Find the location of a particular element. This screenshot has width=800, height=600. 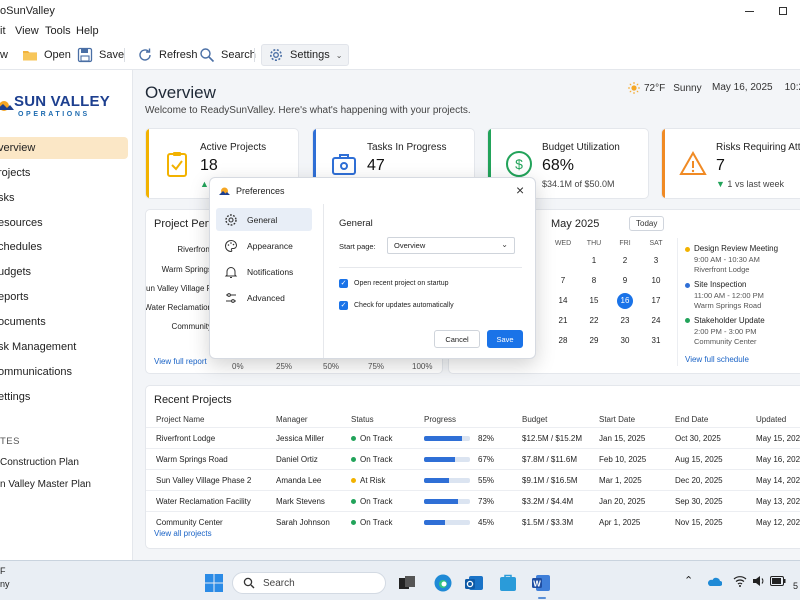

outlook-icon is located at coordinates (474, 583).